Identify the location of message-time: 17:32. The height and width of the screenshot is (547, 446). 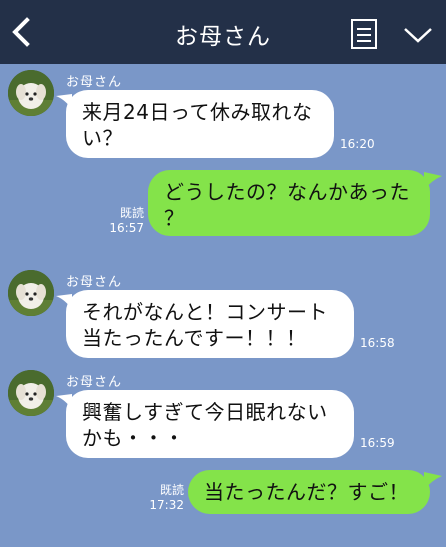
(166, 505).